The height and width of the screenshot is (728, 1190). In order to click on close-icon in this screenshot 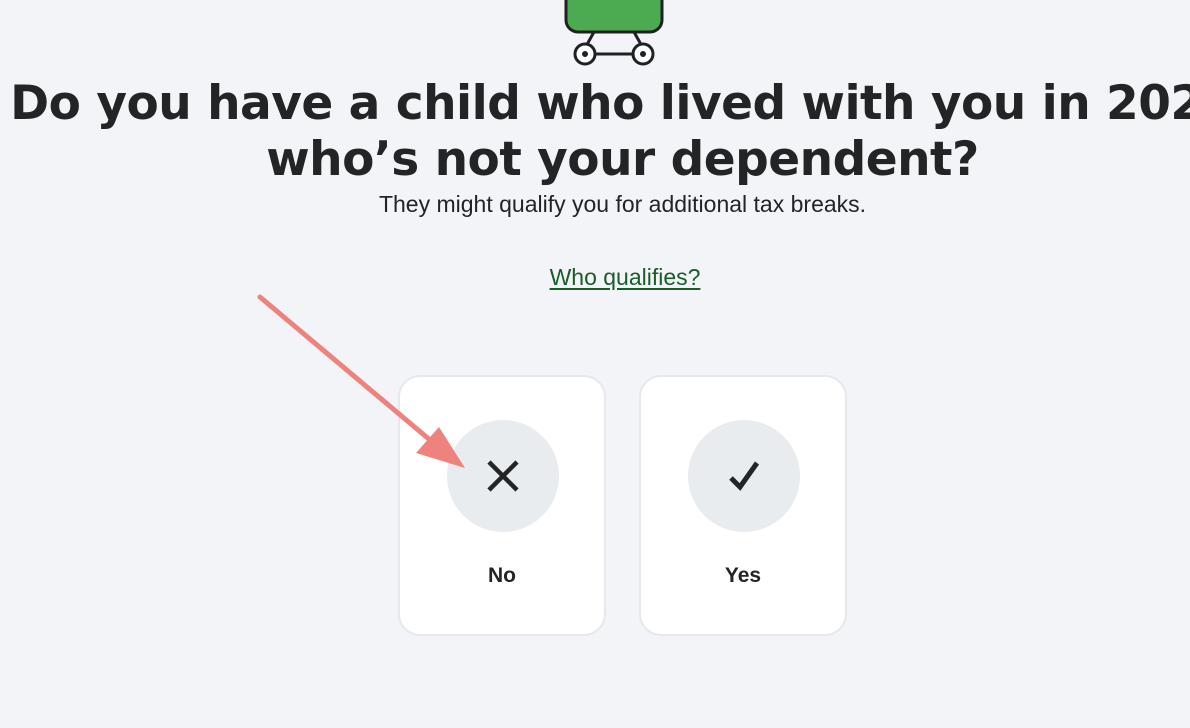, I will do `click(503, 476)`.